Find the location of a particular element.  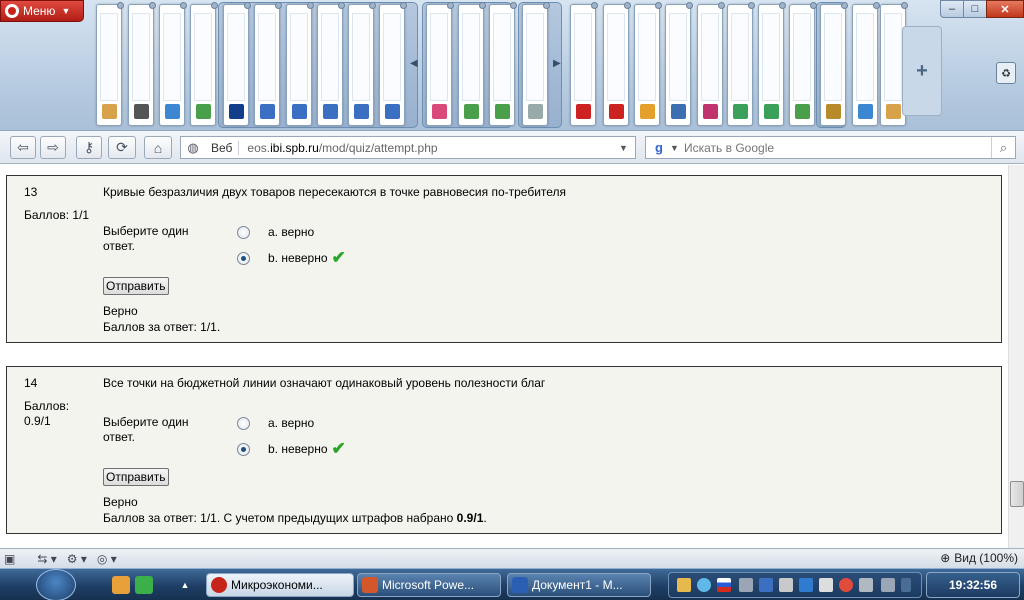

scrollbar-thumb is located at coordinates (1017, 494).